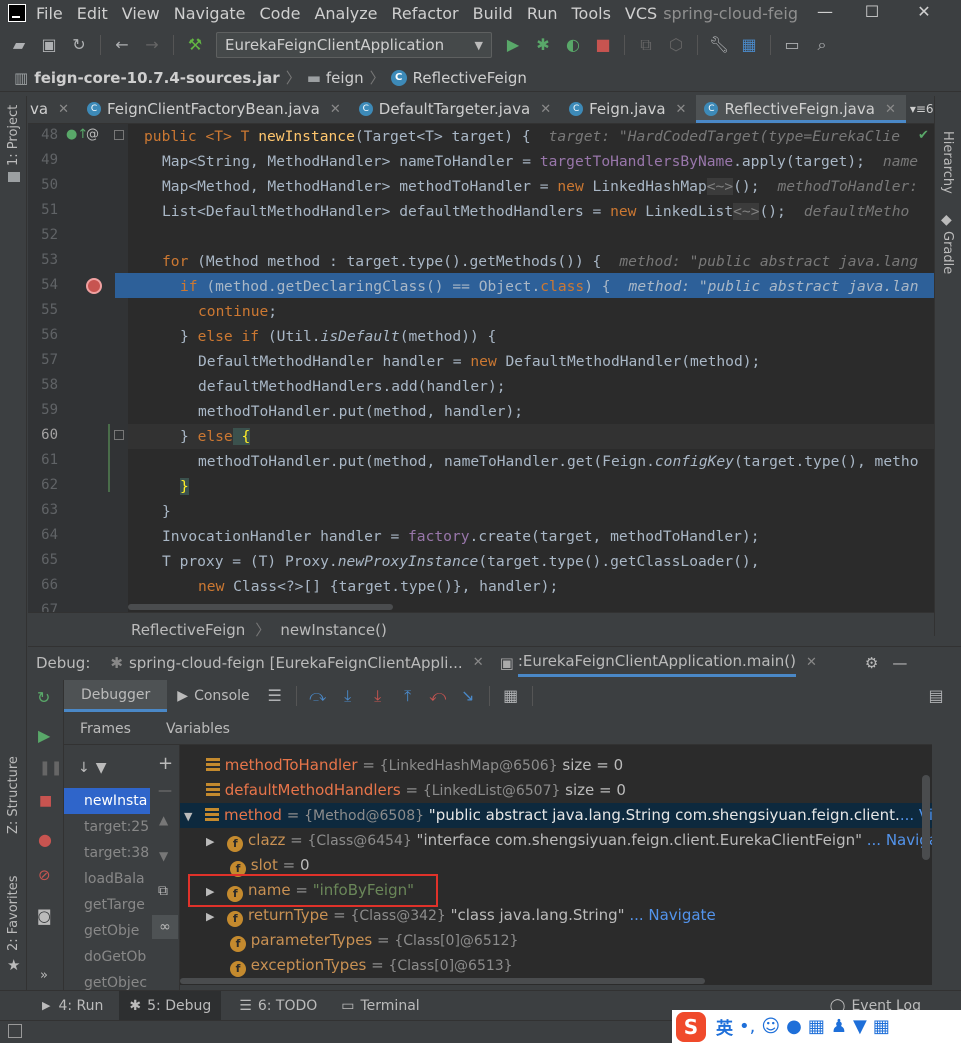 This screenshot has width=961, height=1043. I want to click on run-configuration-select: EurekaFeignClientApplication ▼, so click(354, 45).